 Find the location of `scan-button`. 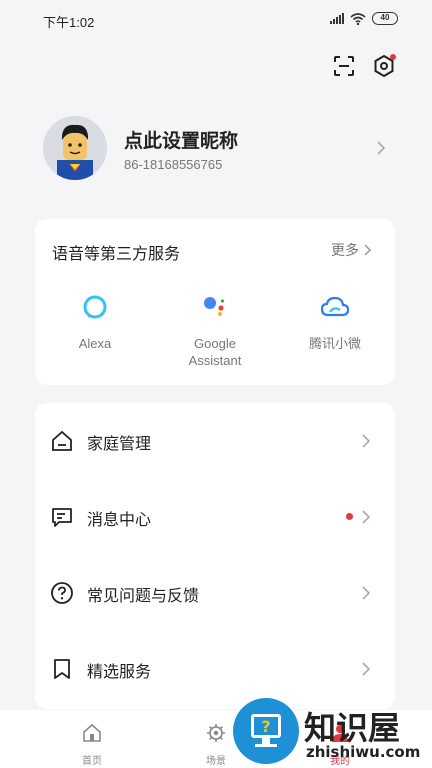

scan-button is located at coordinates (344, 66).